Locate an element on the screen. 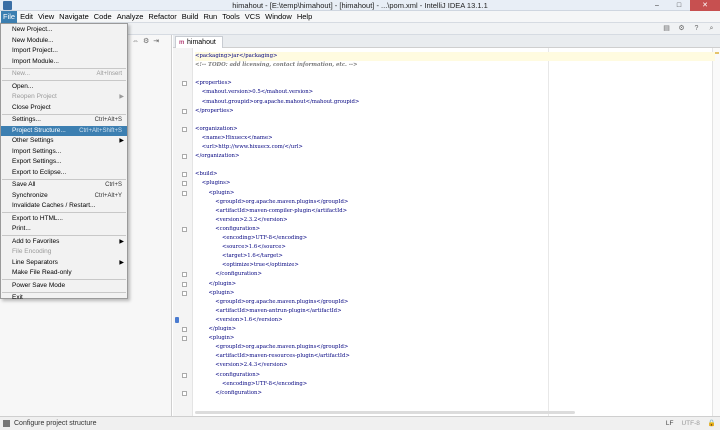  menu-item-save-all: Save All Ctrl+S is located at coordinates (64, 185).